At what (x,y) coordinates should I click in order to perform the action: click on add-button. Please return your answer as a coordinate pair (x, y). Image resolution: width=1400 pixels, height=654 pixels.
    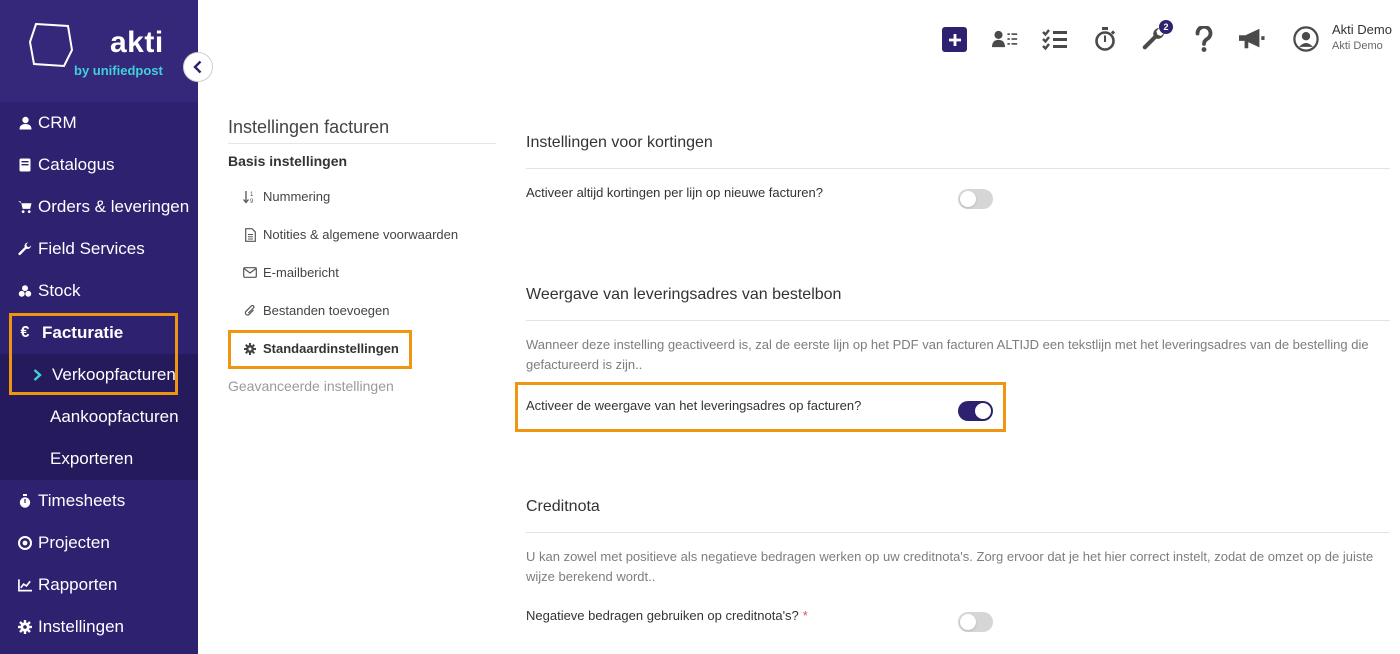
    Looking at the image, I should click on (954, 39).